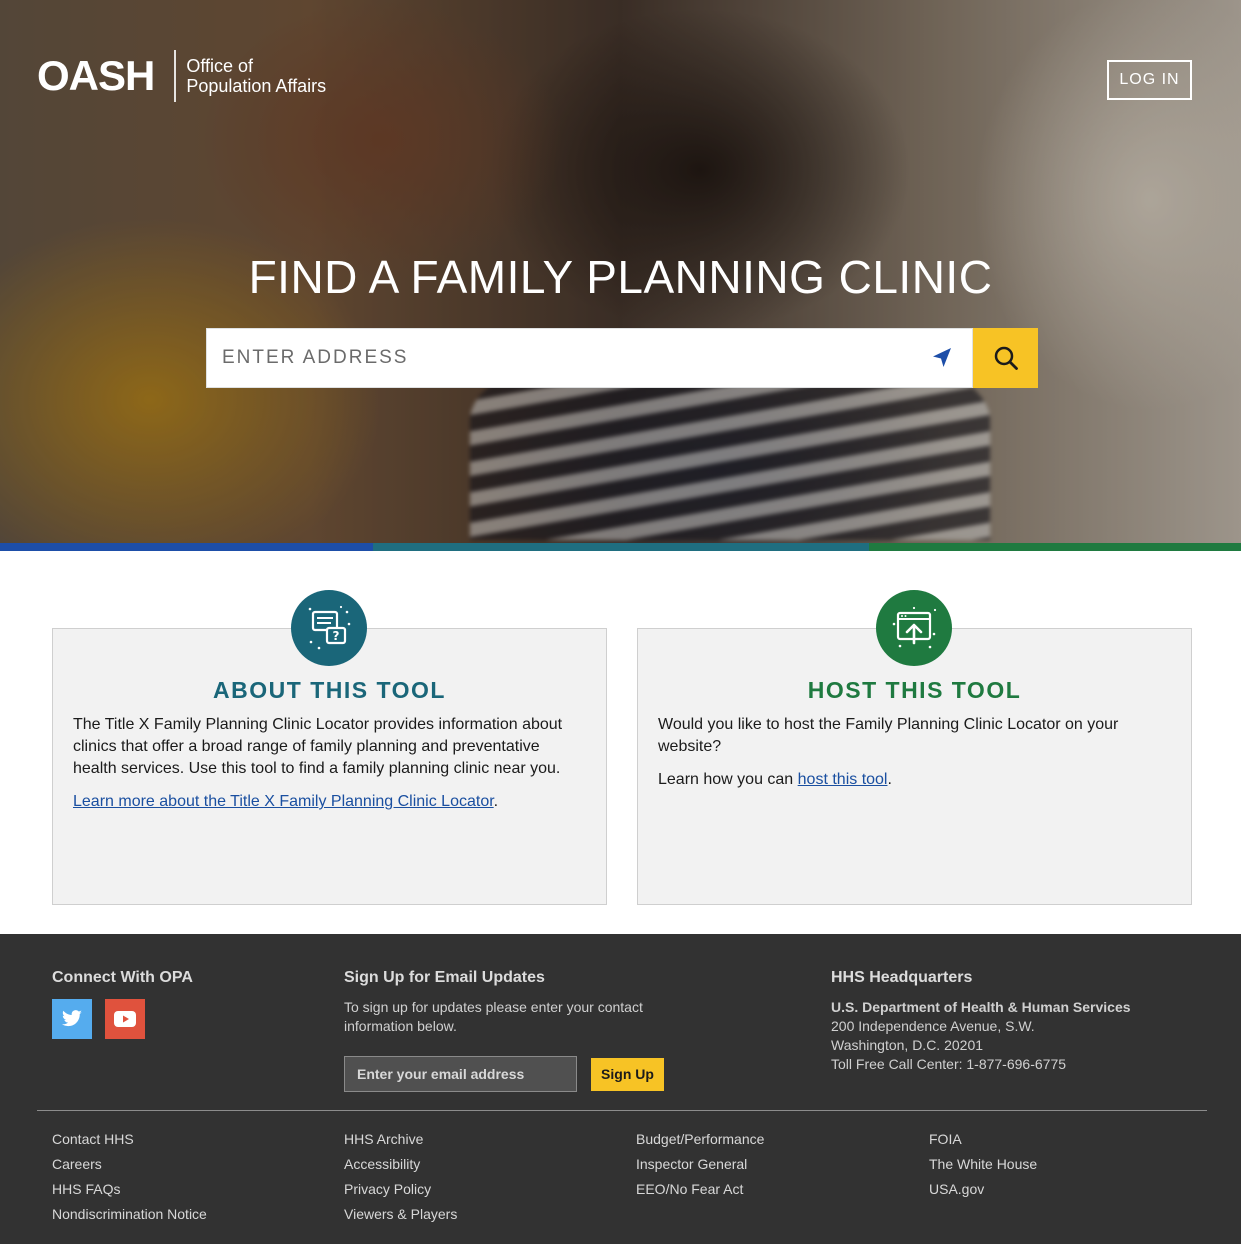 The height and width of the screenshot is (1244, 1241). I want to click on oash-logo: OASH Office of Population Affairs, so click(181, 76).